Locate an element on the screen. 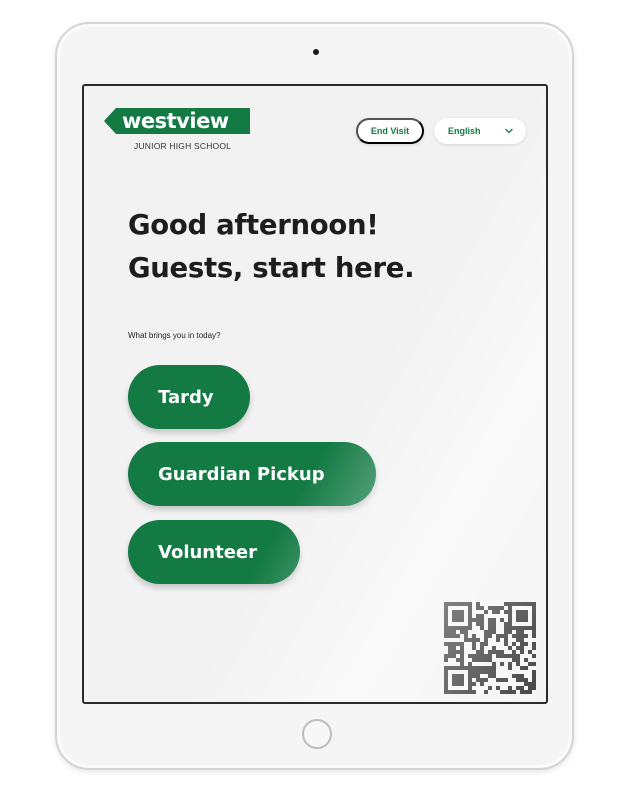 The image size is (627, 794). page-title: Good afternoon! Guests, start here. is located at coordinates (271, 247).